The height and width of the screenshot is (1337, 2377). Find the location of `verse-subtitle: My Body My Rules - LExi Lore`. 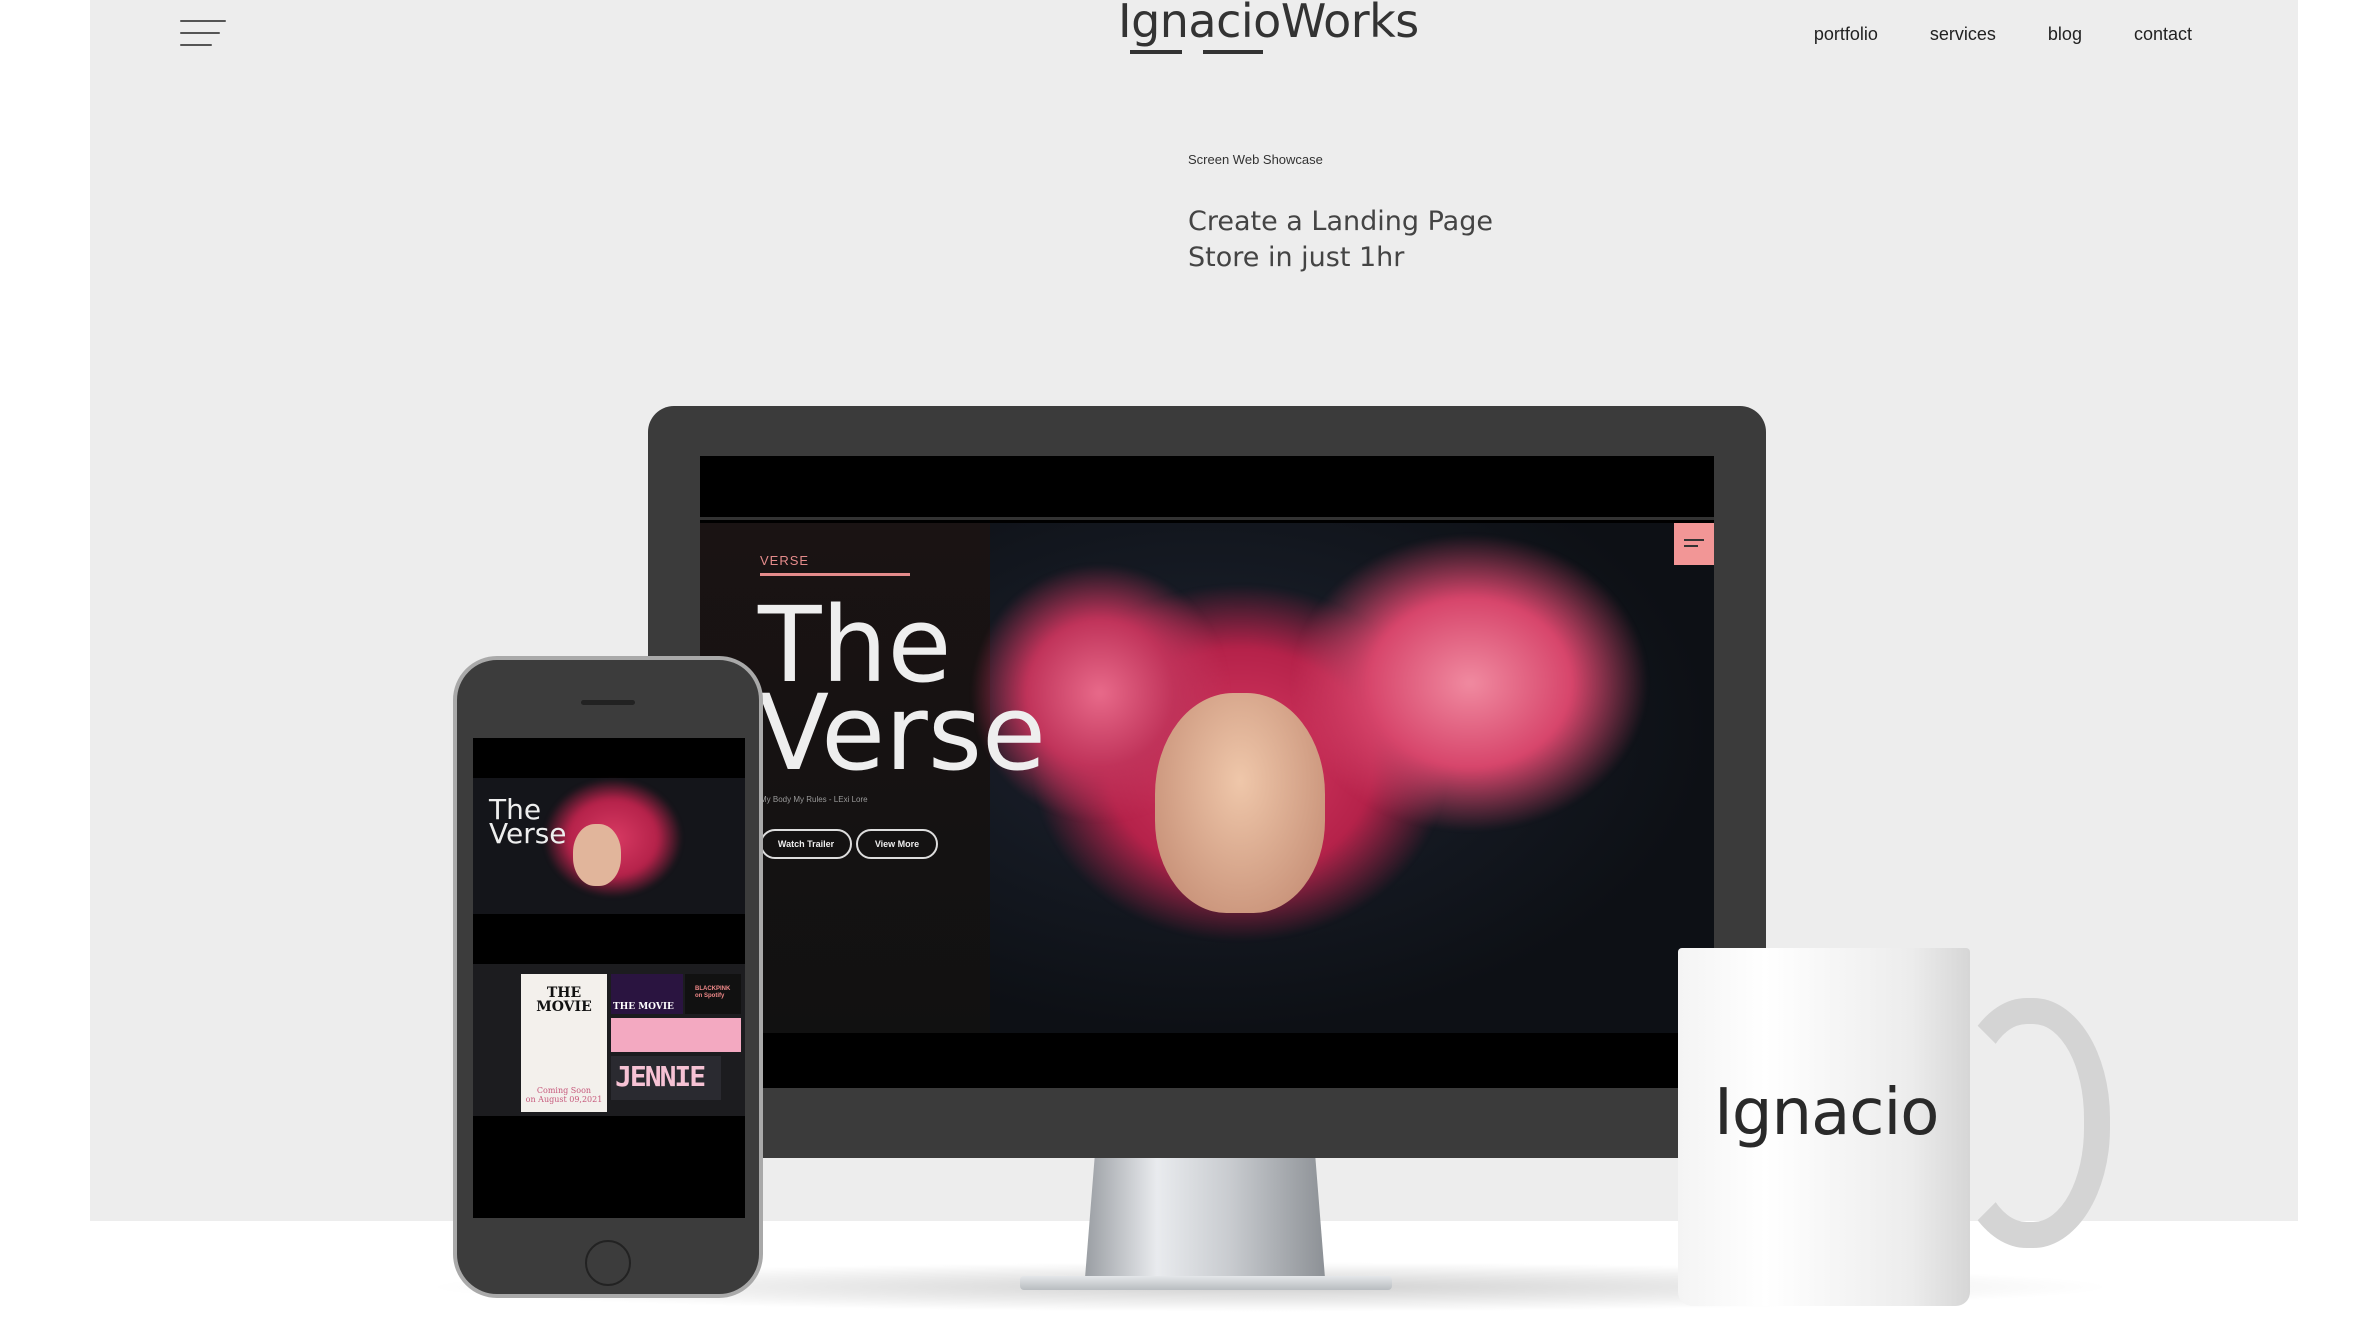

verse-subtitle: My Body My Rules - LExi Lore is located at coordinates (814, 799).